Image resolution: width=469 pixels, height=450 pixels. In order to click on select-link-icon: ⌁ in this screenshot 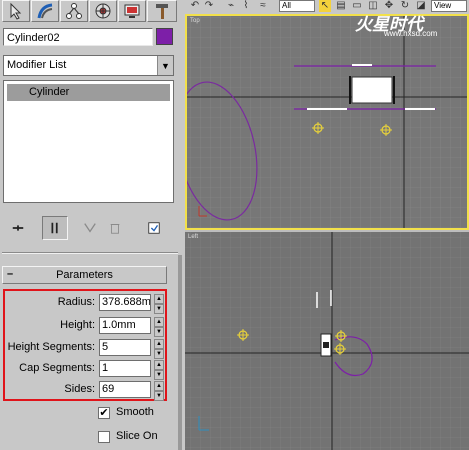, I will do `click(231, 6)`.